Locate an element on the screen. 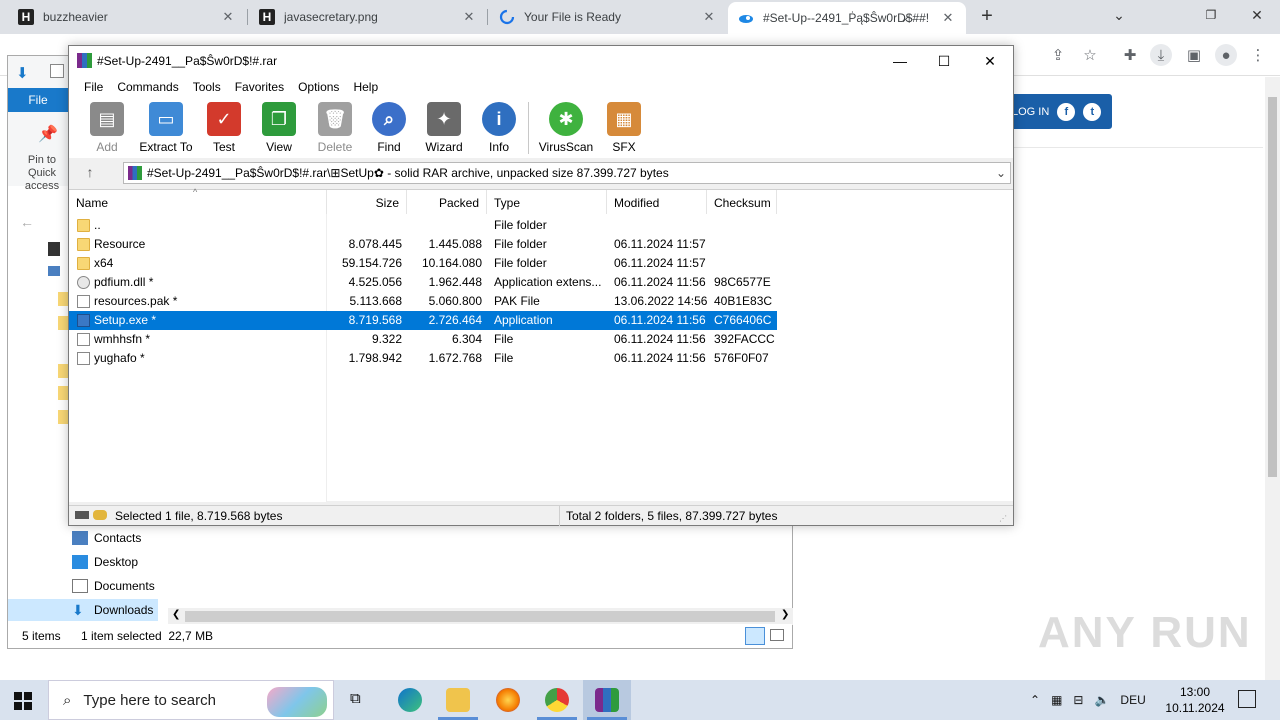  column-header-checksum: Checksum is located at coordinates (742, 202).